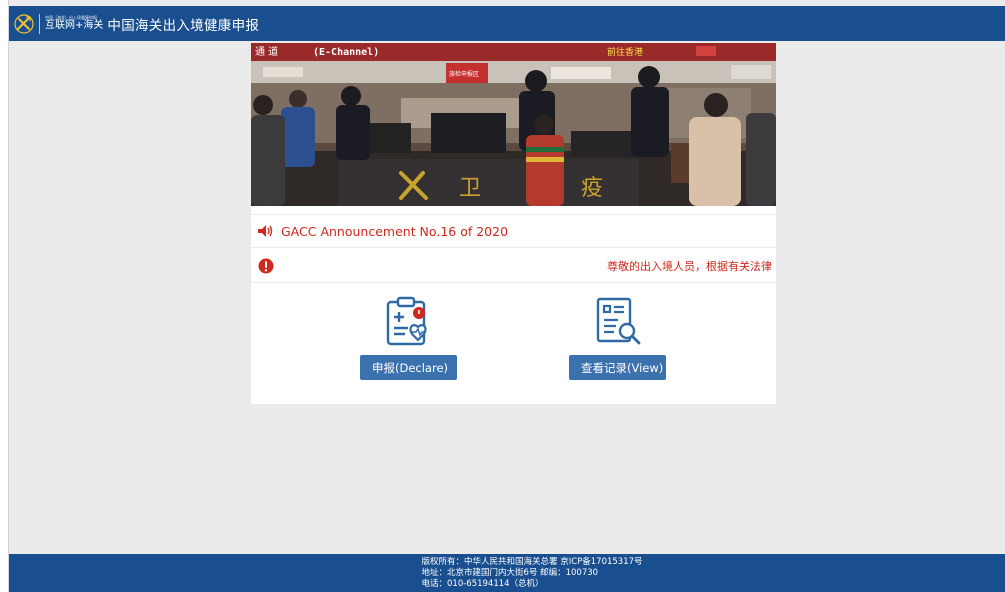 The height and width of the screenshot is (592, 1005). What do you see at coordinates (183, 25) in the screenshot?
I see `site-title: 中国海关出入境健康申报` at bounding box center [183, 25].